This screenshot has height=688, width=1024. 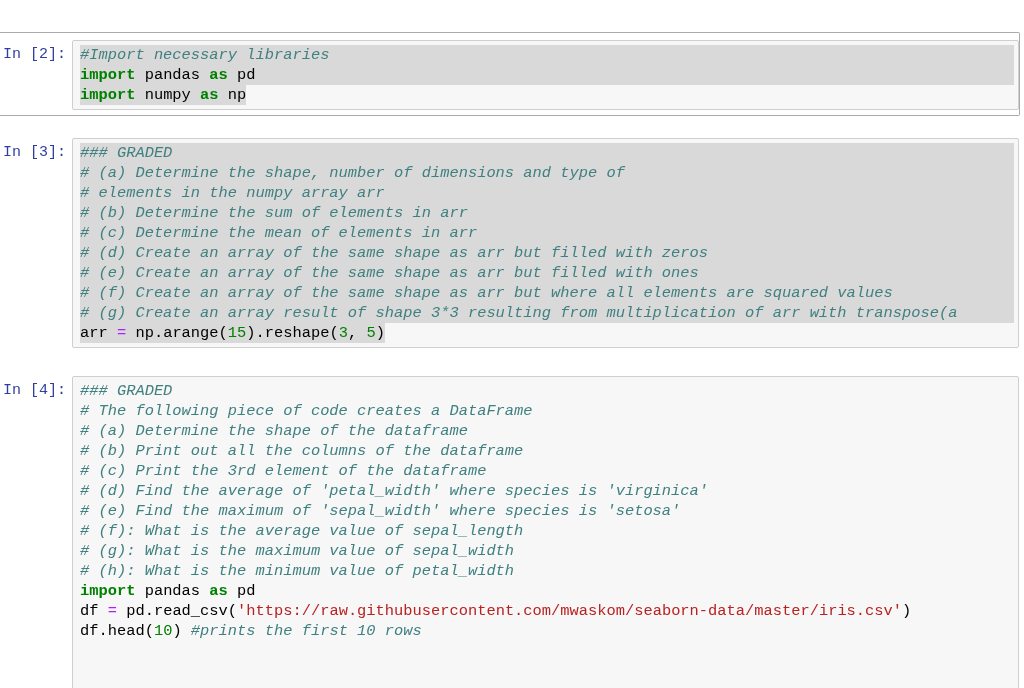 What do you see at coordinates (168, 591) in the screenshot?
I see `code-line: import pandas as pd` at bounding box center [168, 591].